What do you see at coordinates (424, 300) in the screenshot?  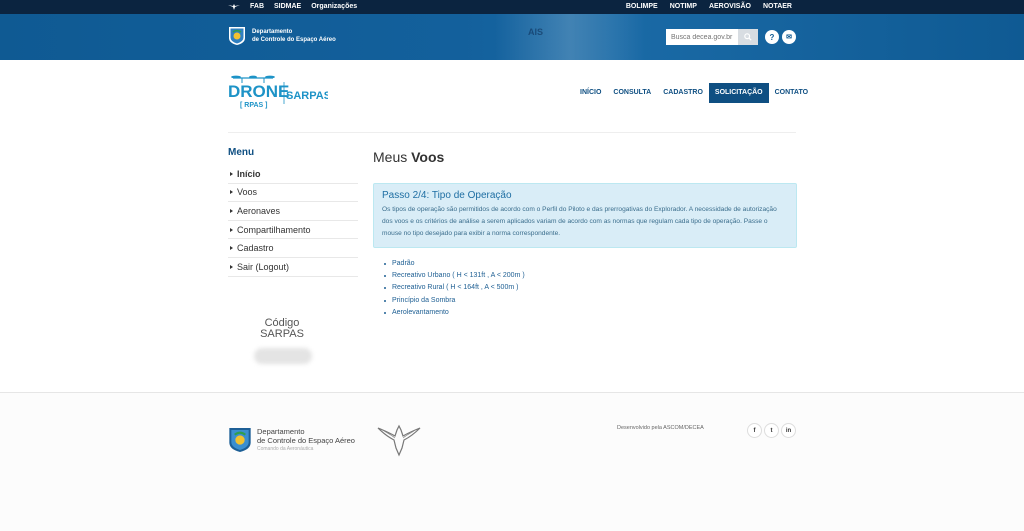 I see `operation-label: Princípio da Sombra` at bounding box center [424, 300].